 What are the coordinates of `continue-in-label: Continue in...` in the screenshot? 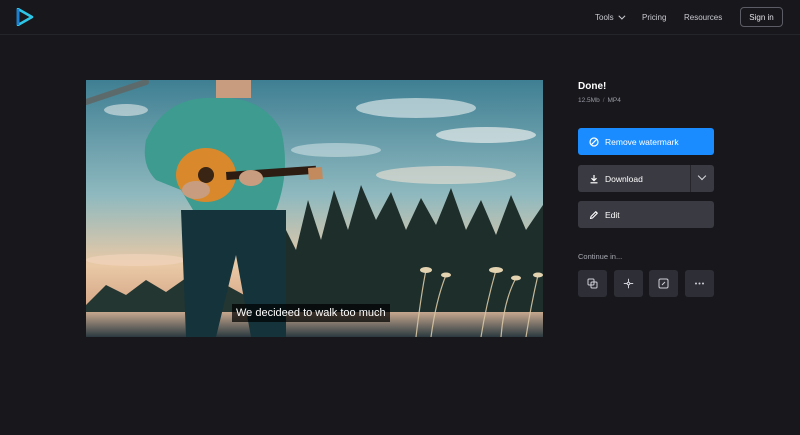 It's located at (600, 256).